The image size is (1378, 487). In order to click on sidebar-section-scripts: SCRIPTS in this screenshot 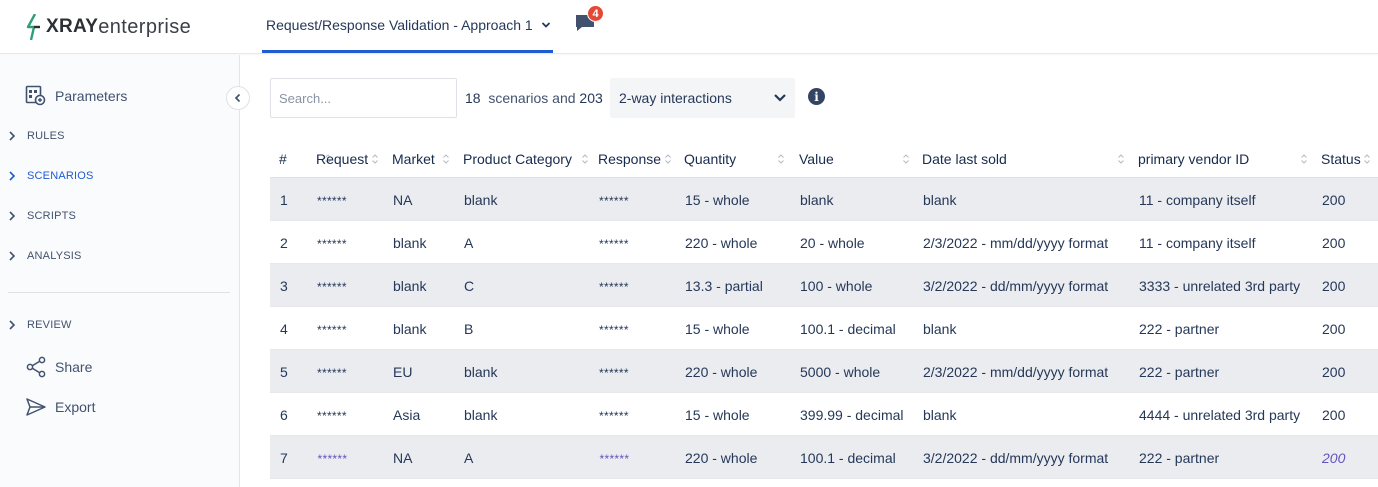, I will do `click(38, 216)`.